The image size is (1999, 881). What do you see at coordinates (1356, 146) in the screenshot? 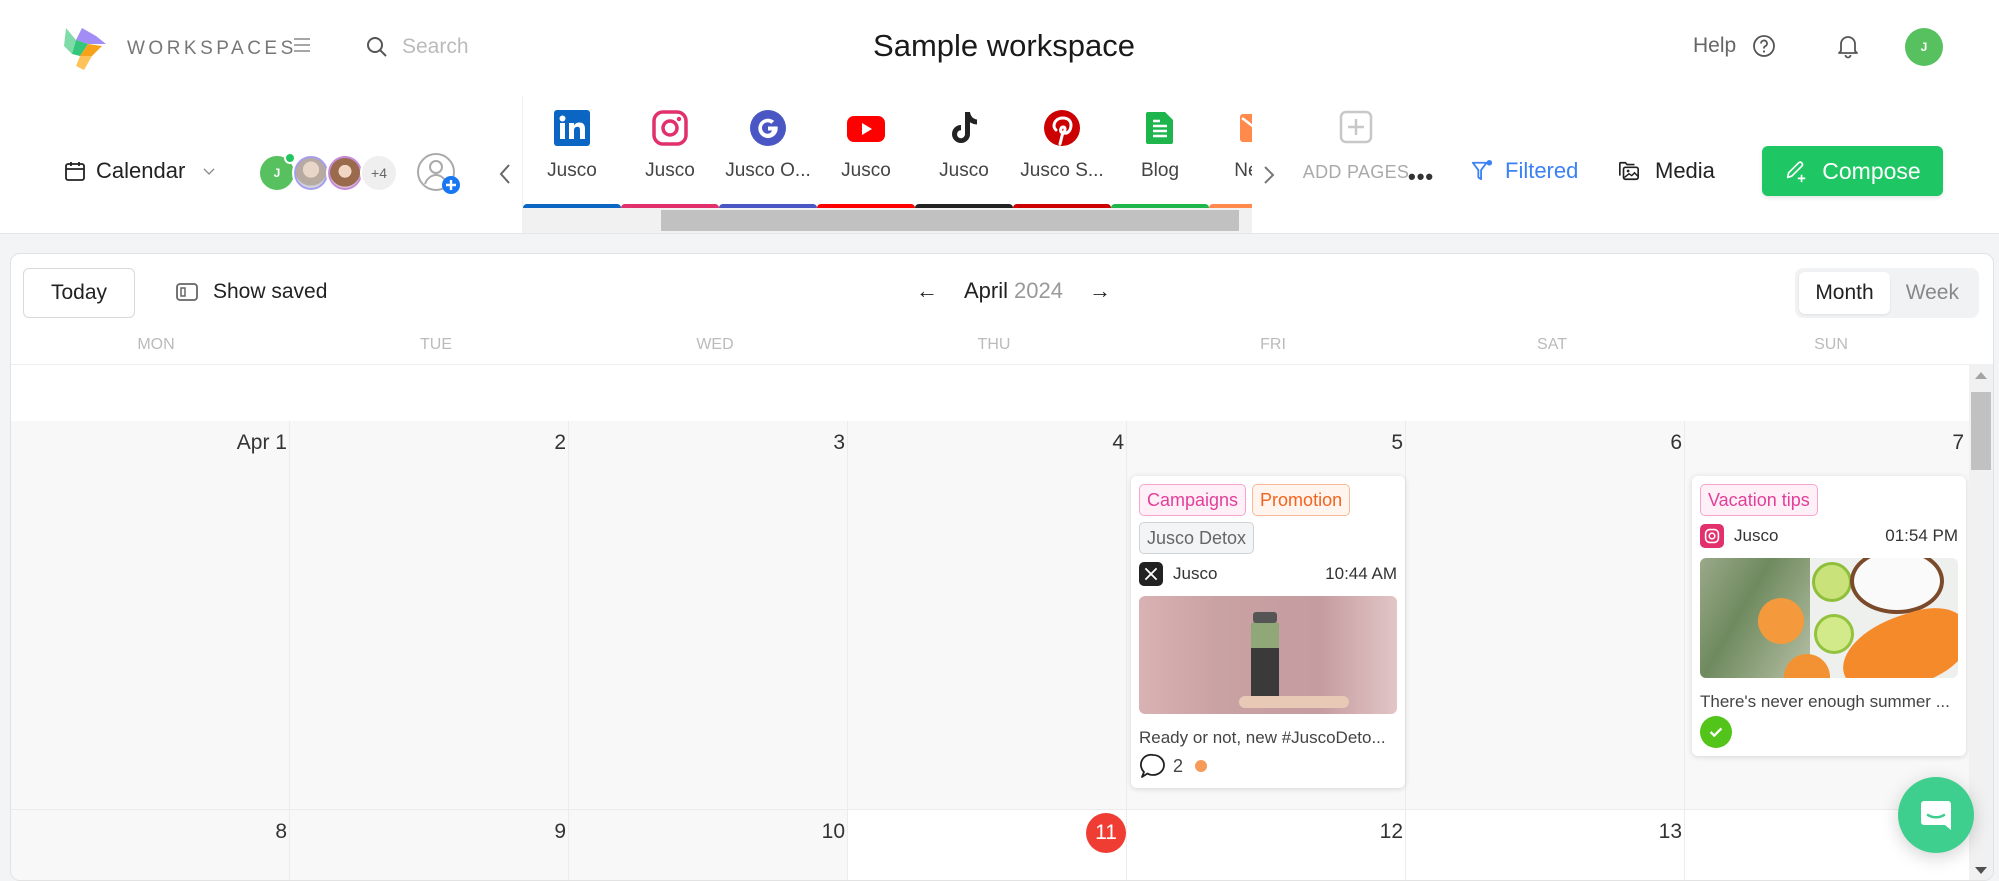
I see `add-pages-button: ADD PAGES` at bounding box center [1356, 146].